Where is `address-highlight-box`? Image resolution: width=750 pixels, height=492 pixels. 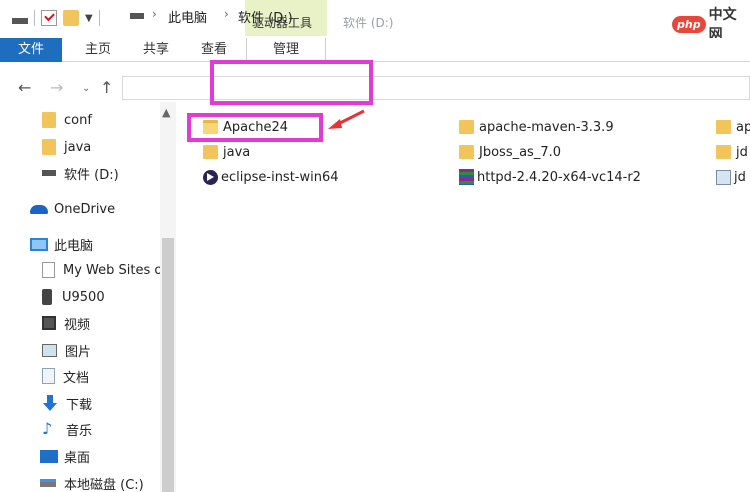
address-highlight-box is located at coordinates (291, 82).